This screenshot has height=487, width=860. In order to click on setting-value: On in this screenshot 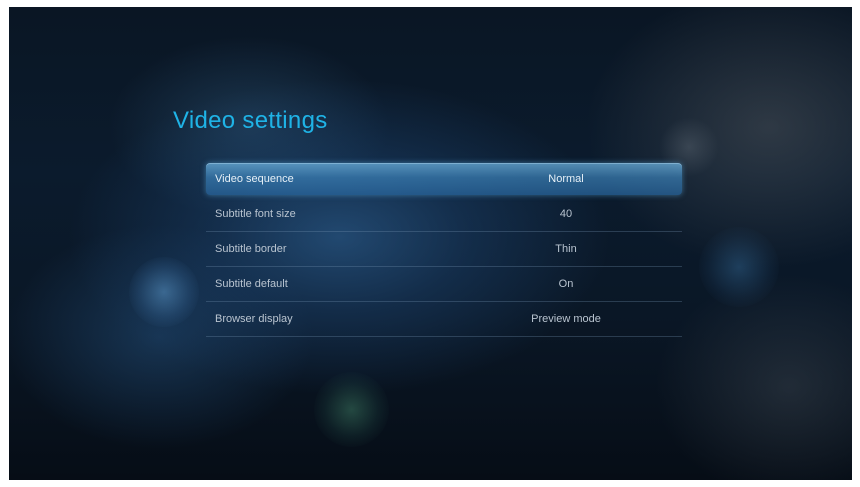, I will do `click(566, 284)`.